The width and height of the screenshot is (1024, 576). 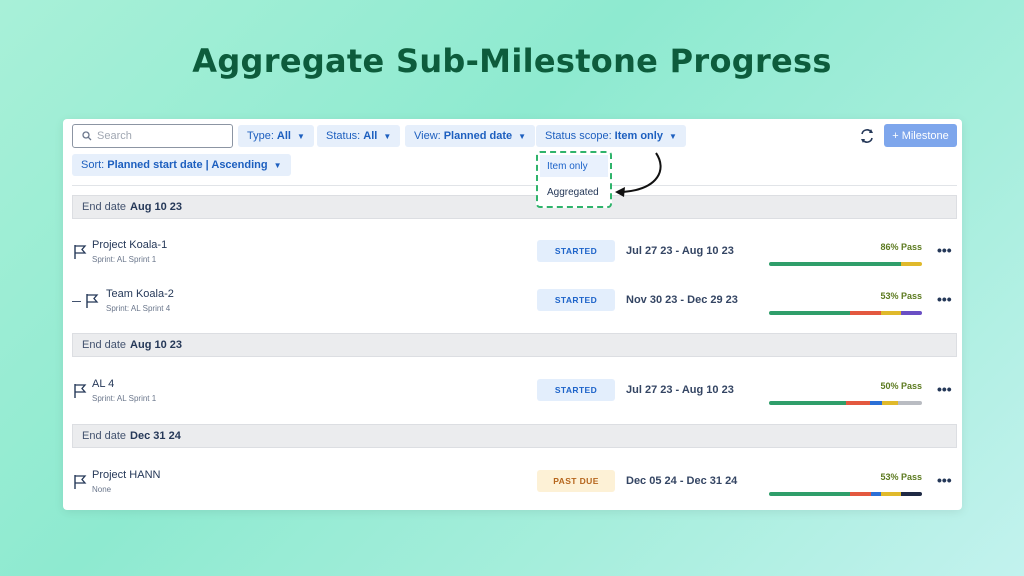 I want to click on milestone-name: Project Koala-1, so click(x=129, y=245).